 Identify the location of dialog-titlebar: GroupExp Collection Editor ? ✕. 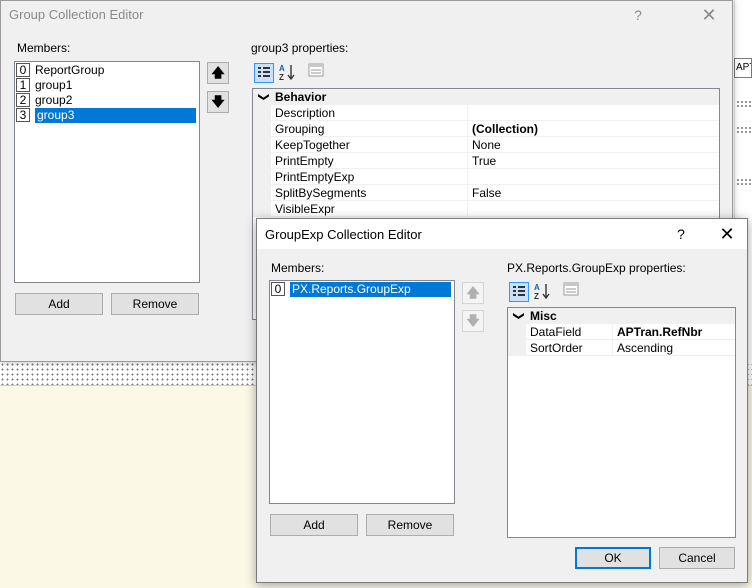
(502, 234).